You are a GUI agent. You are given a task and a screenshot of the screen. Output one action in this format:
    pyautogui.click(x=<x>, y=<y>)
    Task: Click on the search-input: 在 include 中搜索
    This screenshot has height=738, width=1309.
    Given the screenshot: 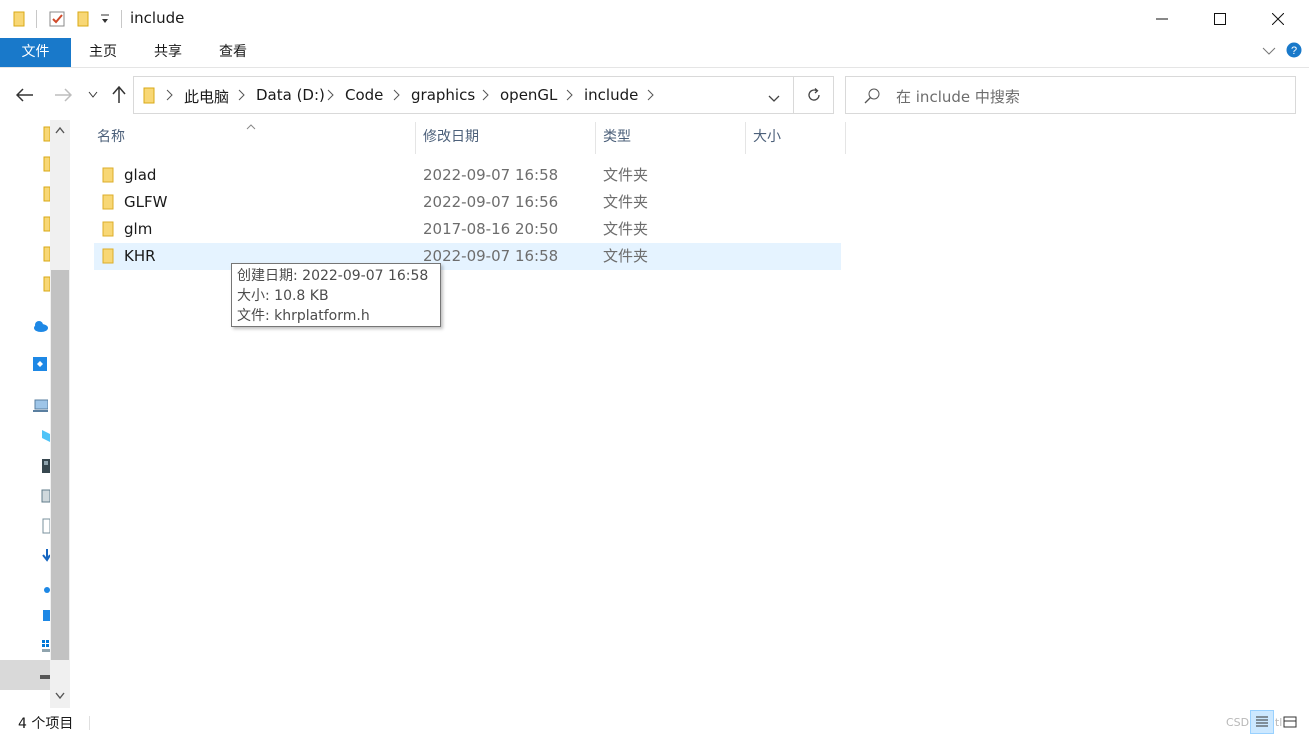 What is the action you would take?
    pyautogui.click(x=958, y=96)
    